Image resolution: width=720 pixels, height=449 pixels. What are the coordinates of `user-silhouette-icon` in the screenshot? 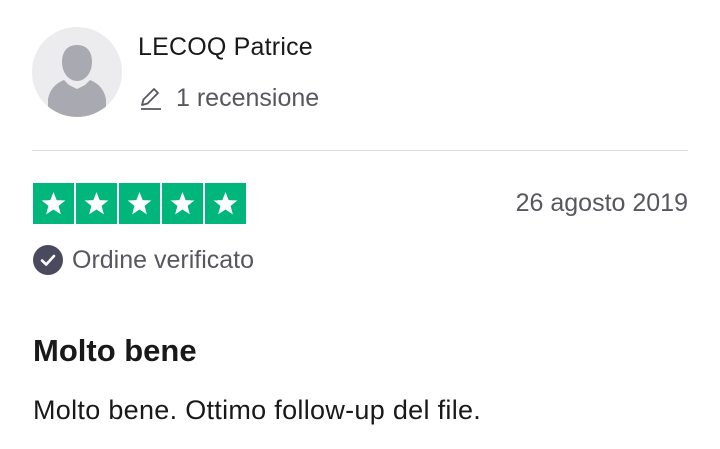 It's located at (77, 72).